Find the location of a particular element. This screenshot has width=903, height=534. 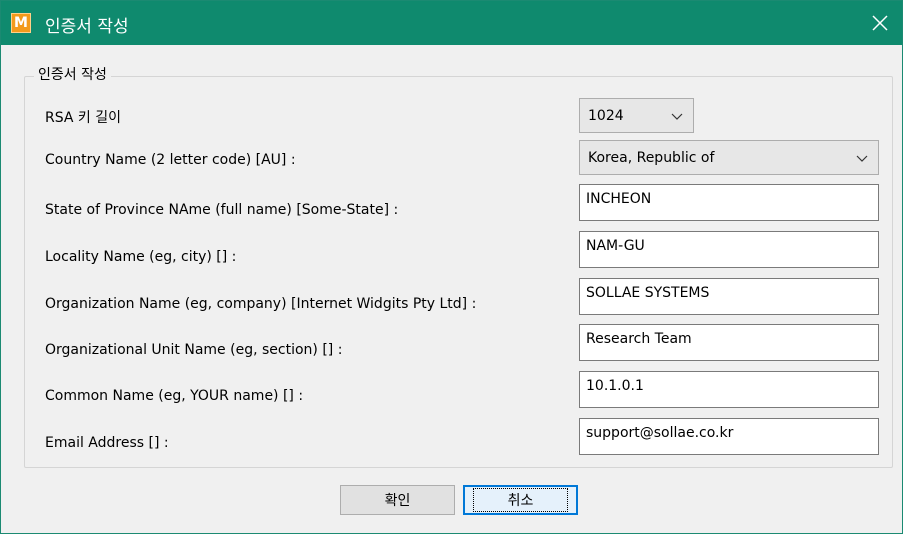

email-label: Email Address [] : is located at coordinates (107, 443).